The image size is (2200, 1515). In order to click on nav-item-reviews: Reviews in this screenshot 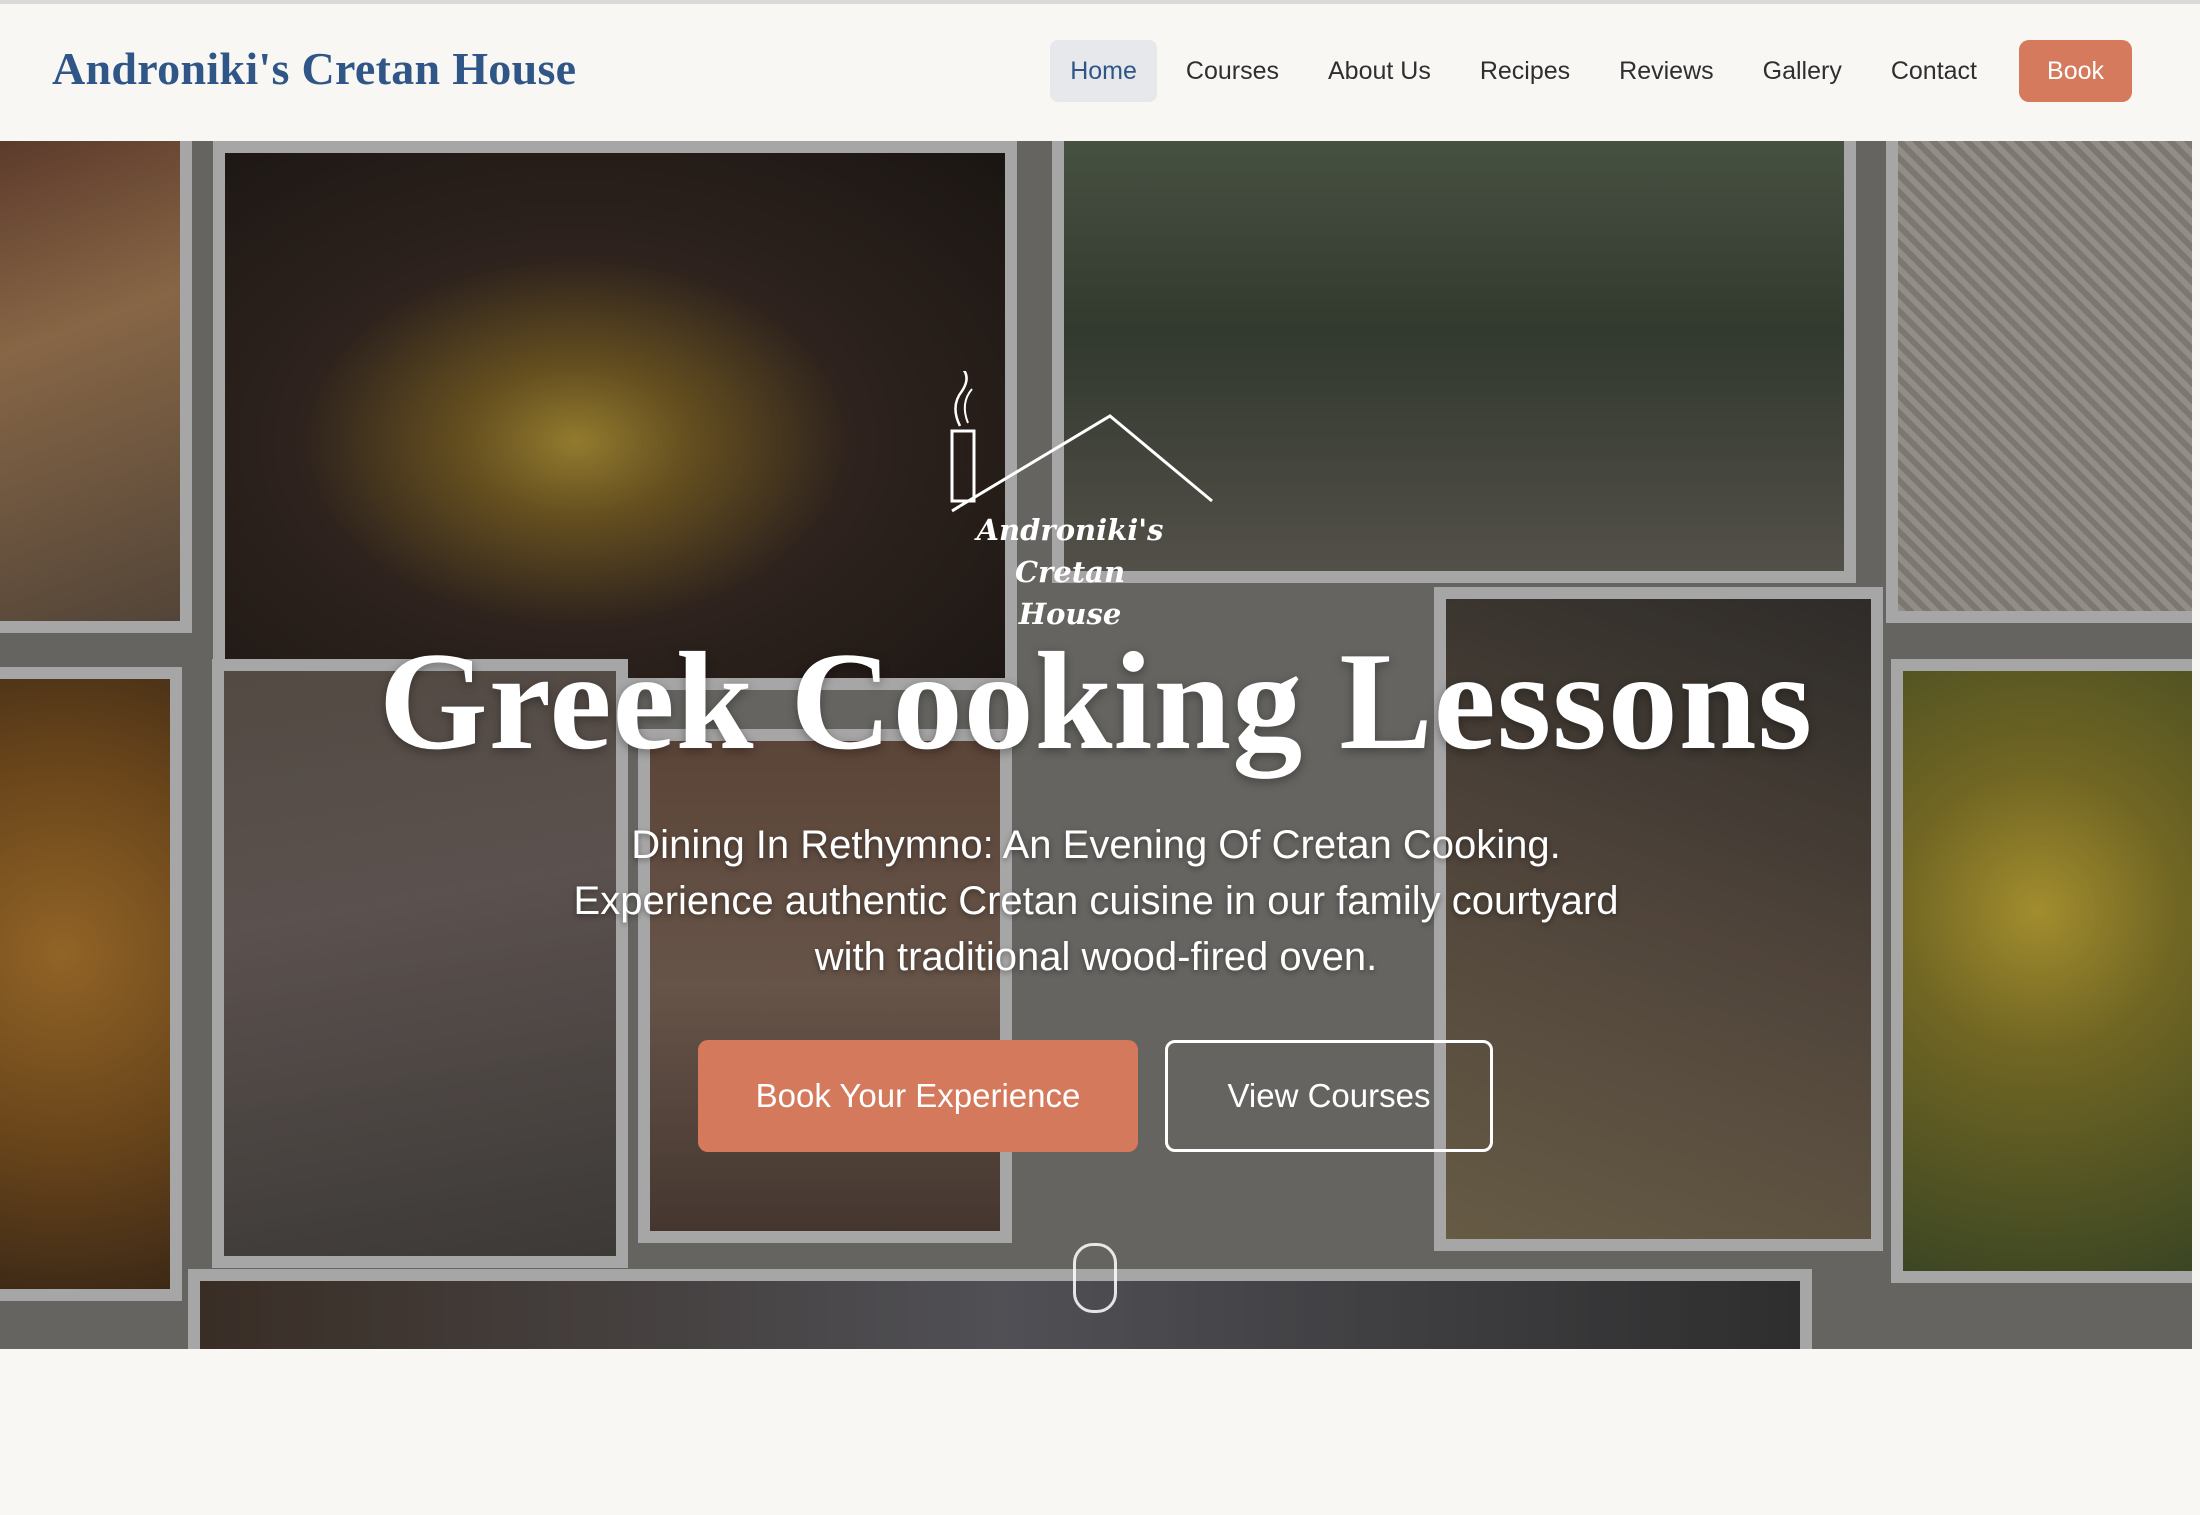, I will do `click(1666, 71)`.